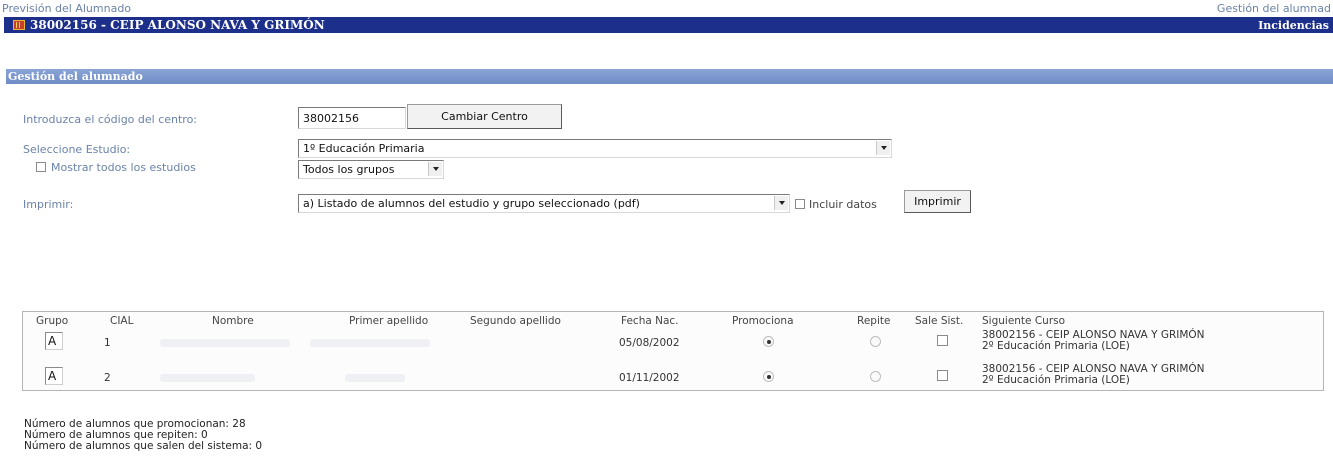  What do you see at coordinates (763, 321) in the screenshot?
I see `header-promociona: Promociona` at bounding box center [763, 321].